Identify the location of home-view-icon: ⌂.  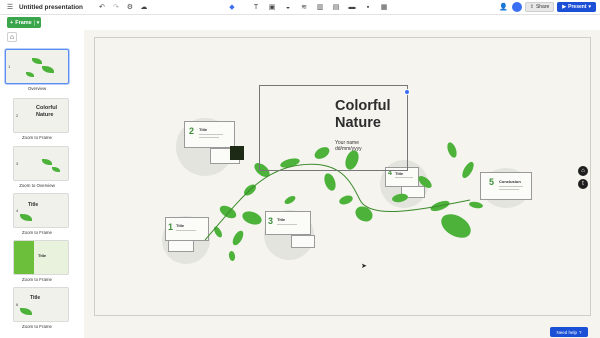
(583, 171).